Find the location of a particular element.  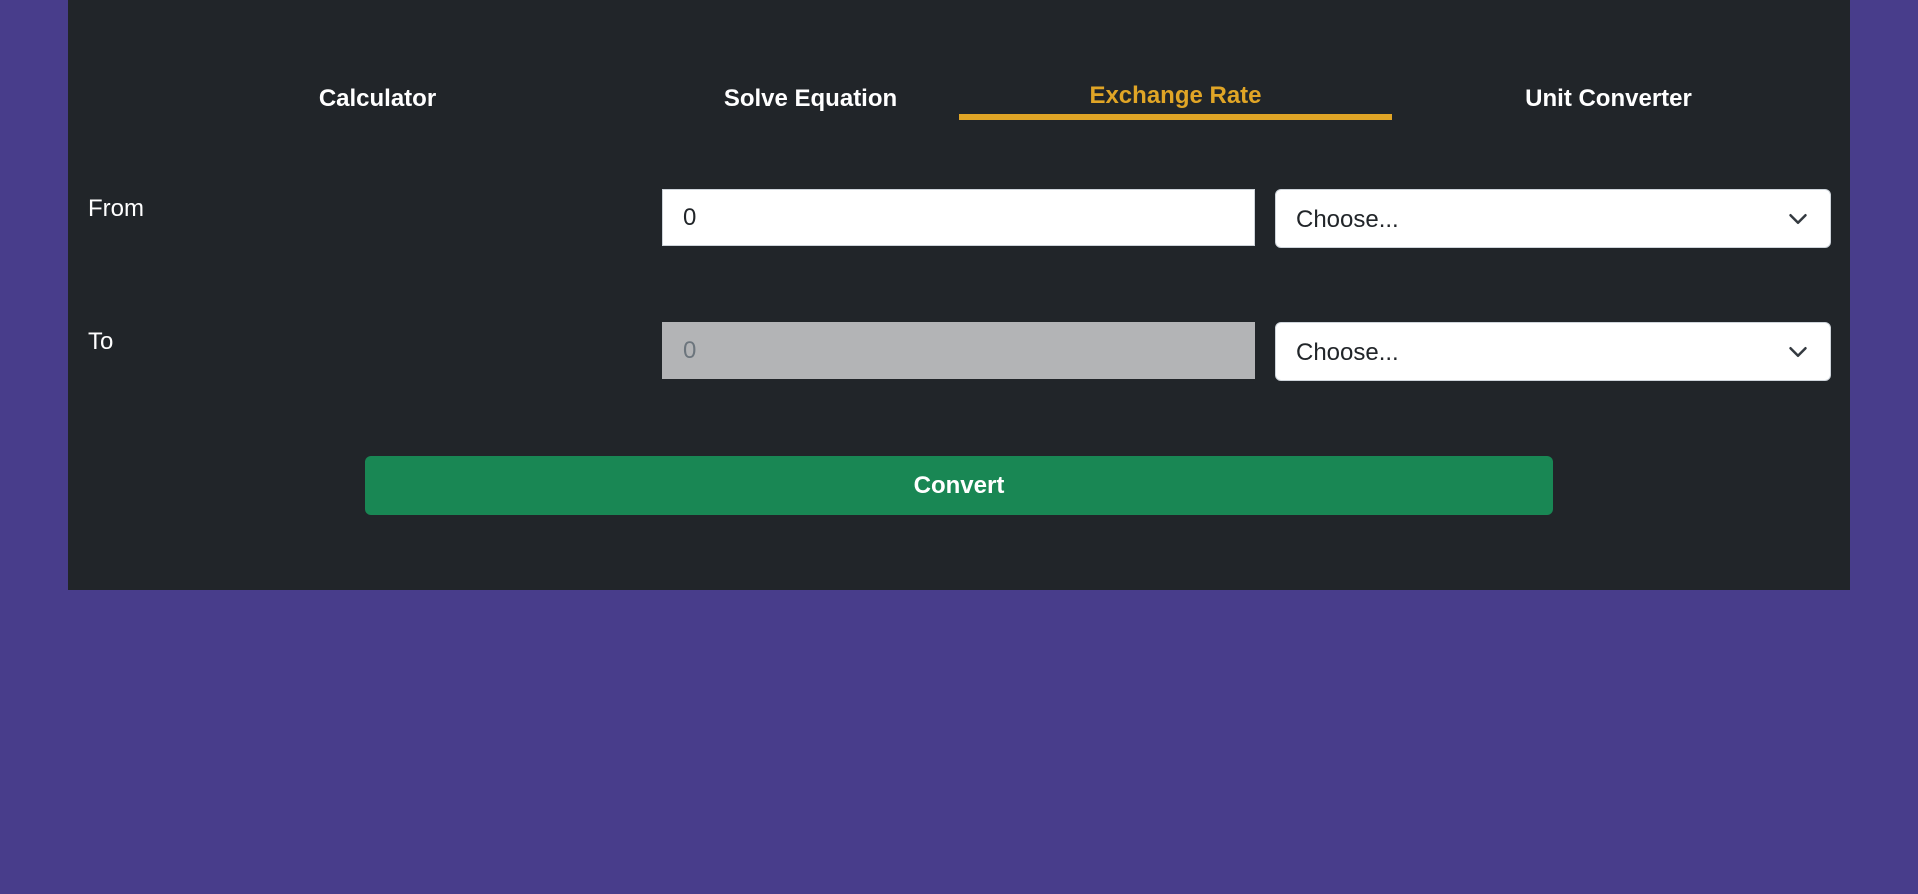

tab-exchange-rate-label: Exchange Rate is located at coordinates (1175, 95).